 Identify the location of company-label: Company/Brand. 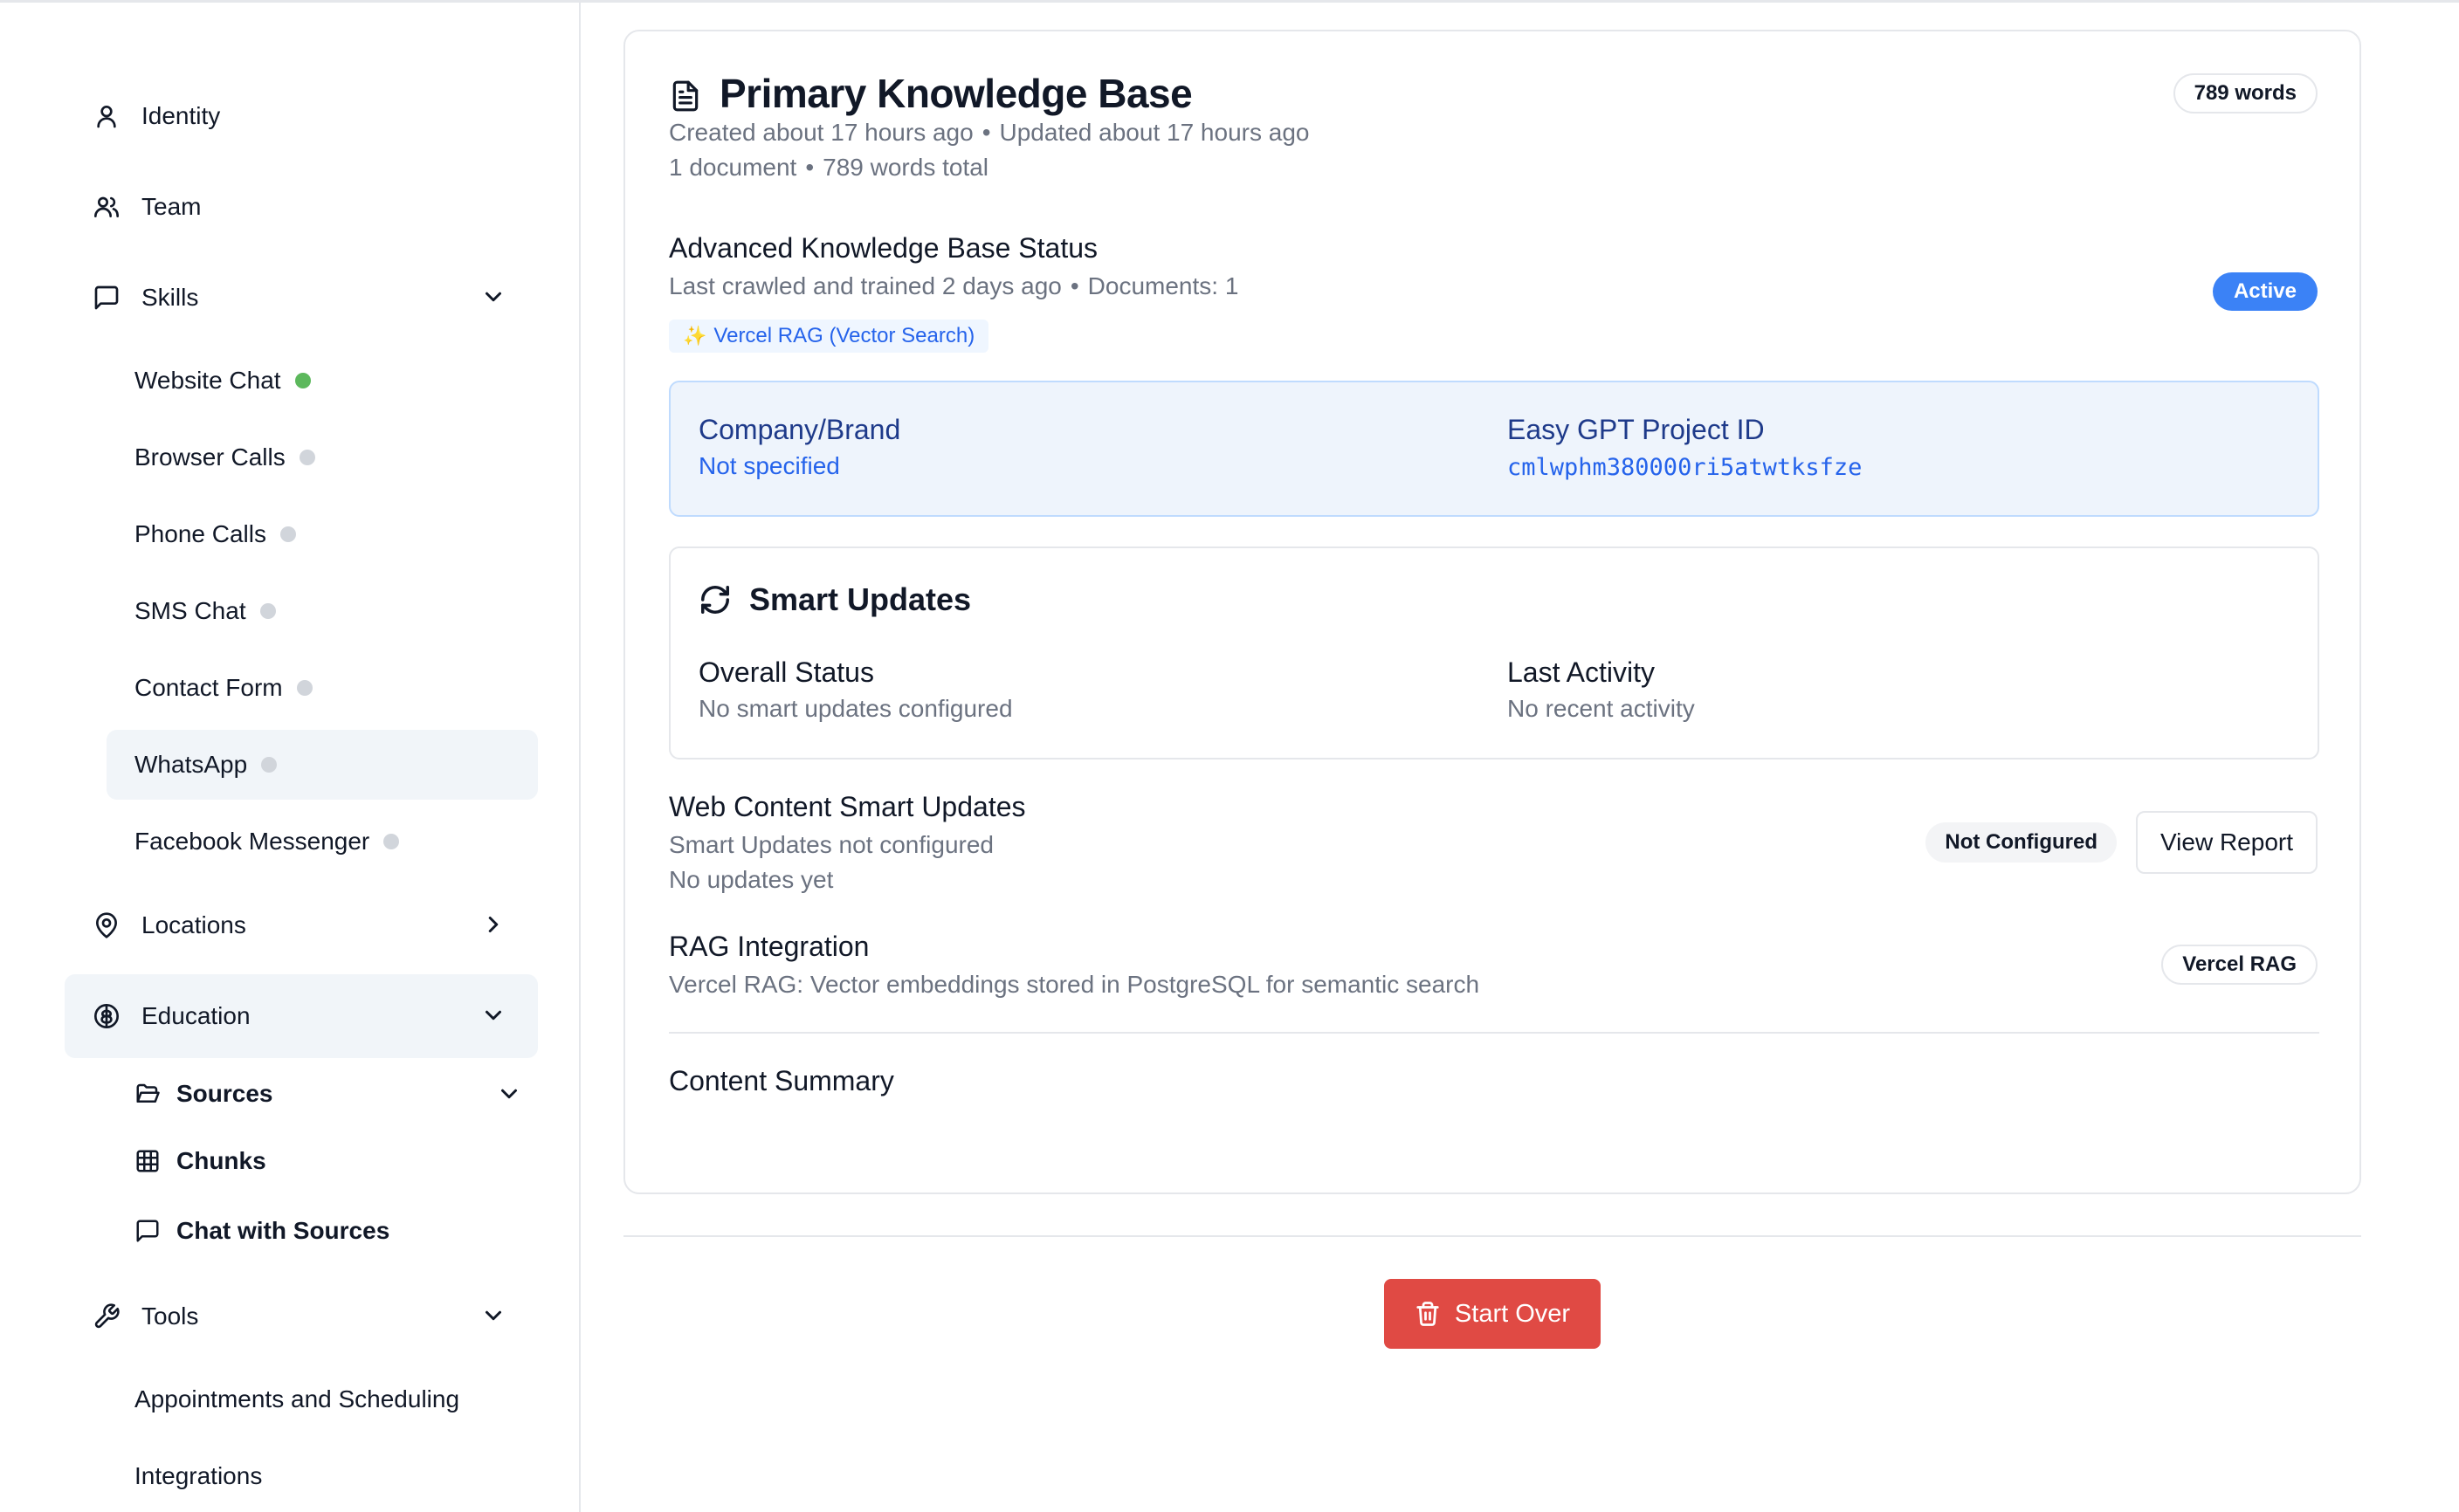
(800, 430).